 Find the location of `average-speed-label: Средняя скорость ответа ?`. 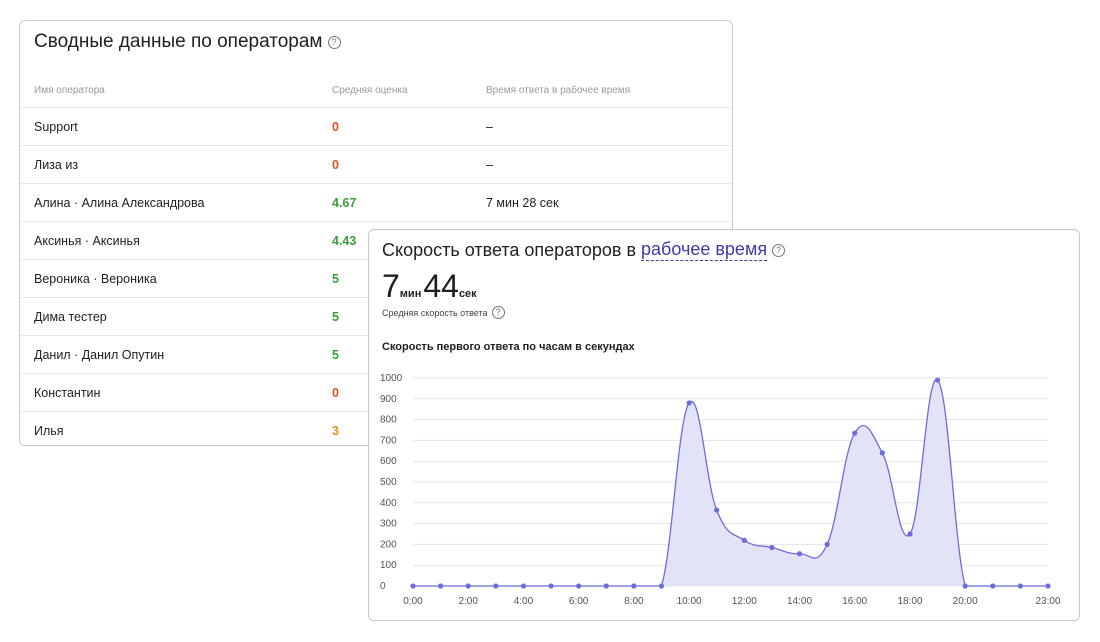

average-speed-label: Средняя скорость ответа ? is located at coordinates (443, 312).